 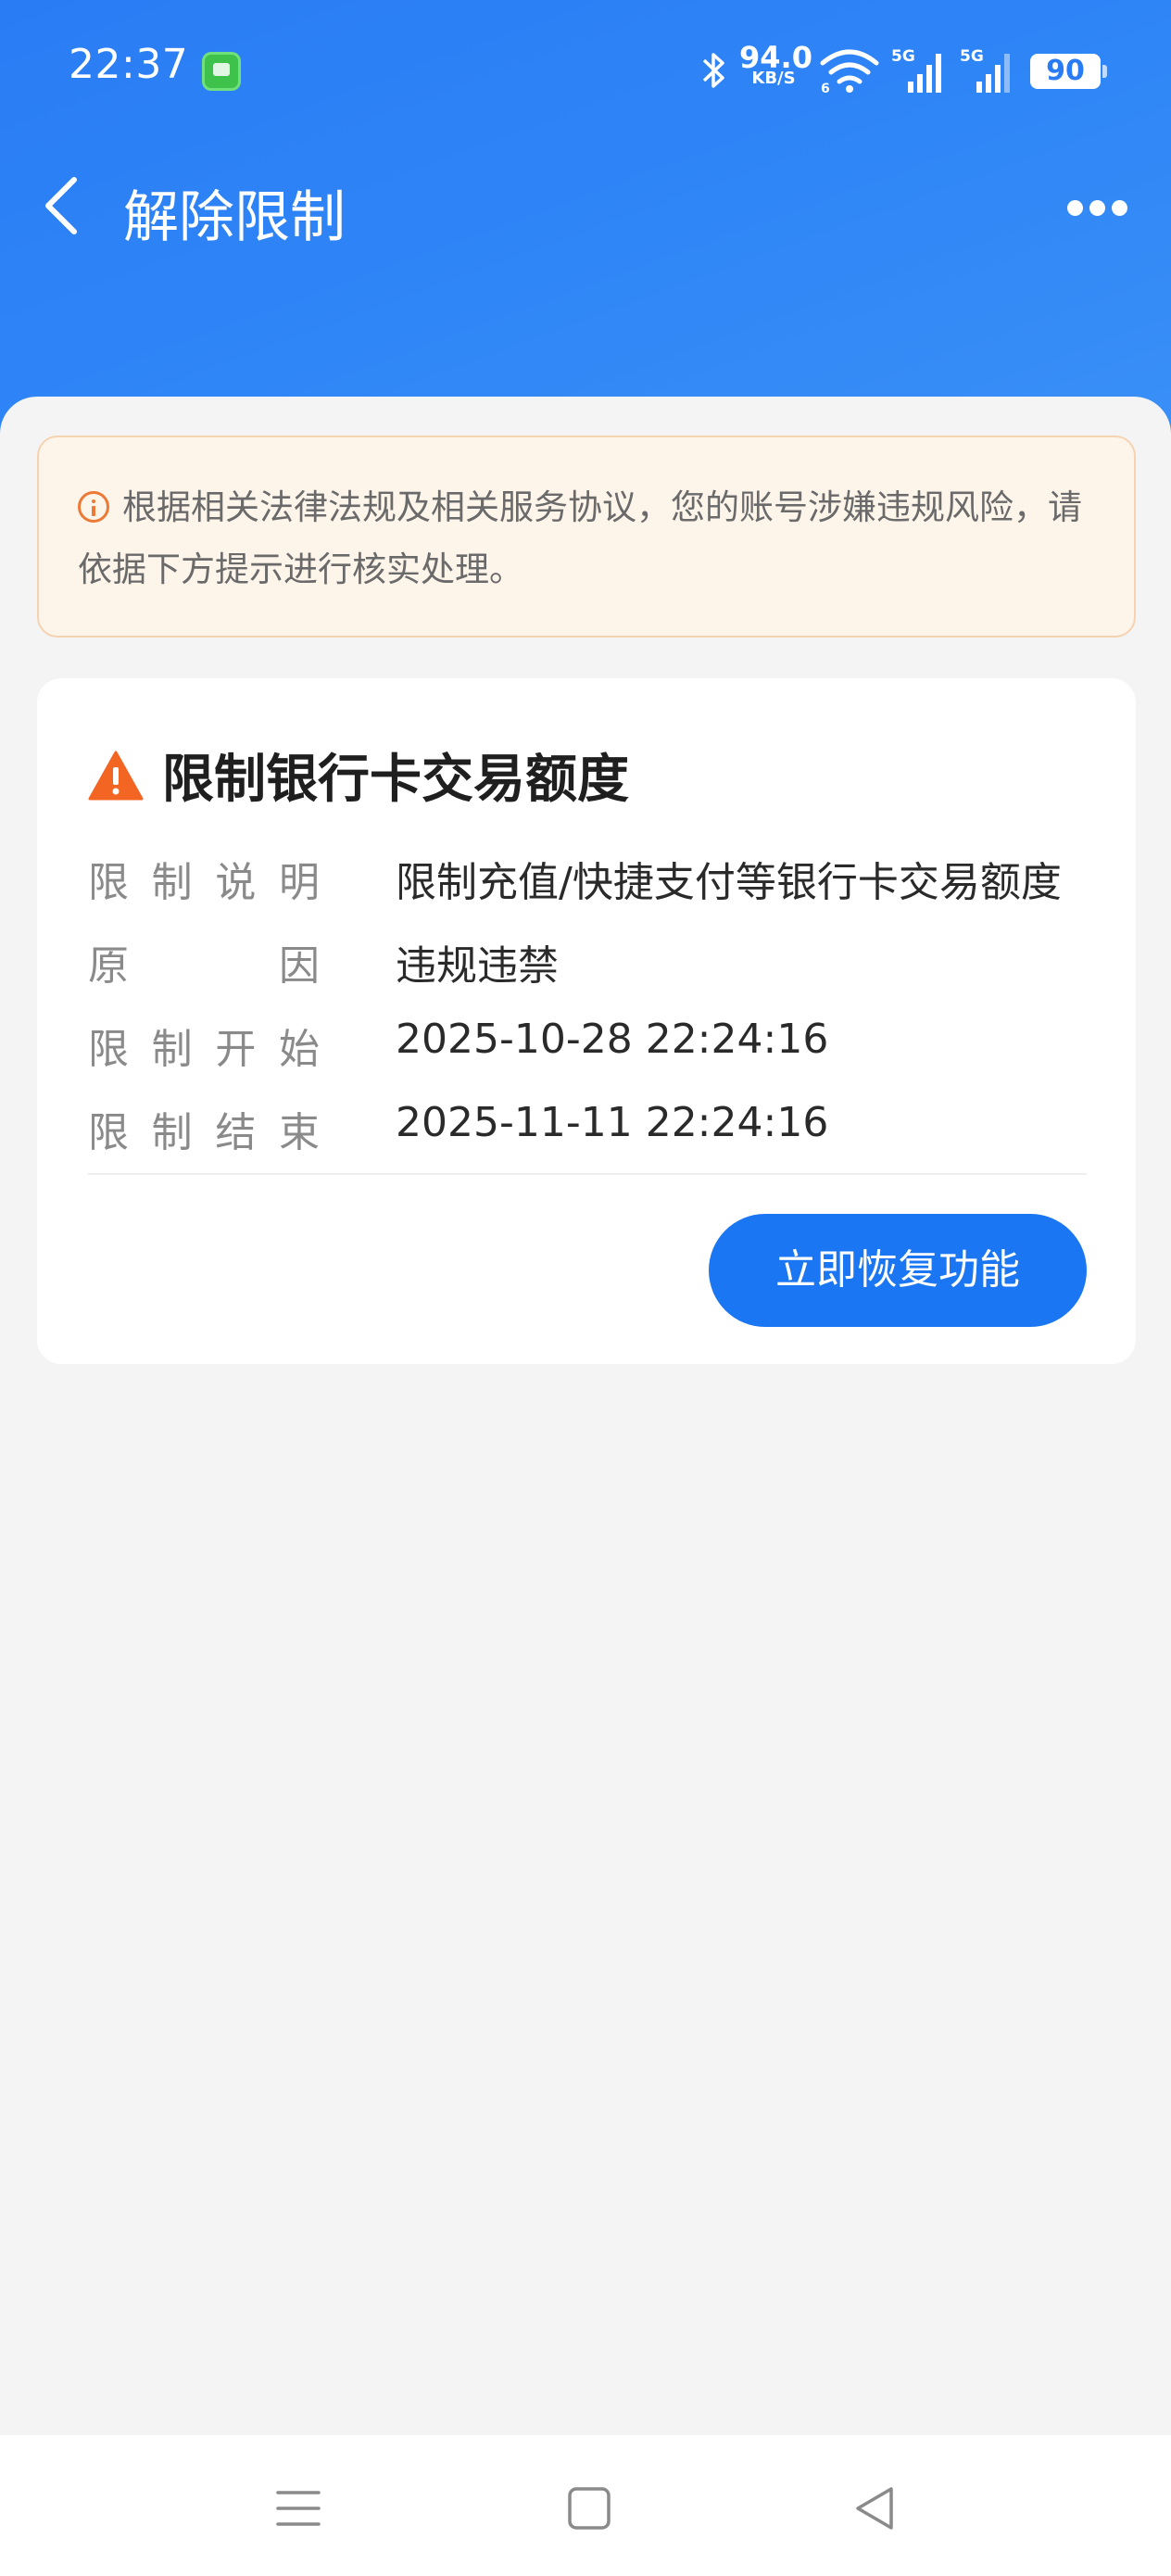 What do you see at coordinates (478, 966) in the screenshot?
I see `detail-value: 违规违禁` at bounding box center [478, 966].